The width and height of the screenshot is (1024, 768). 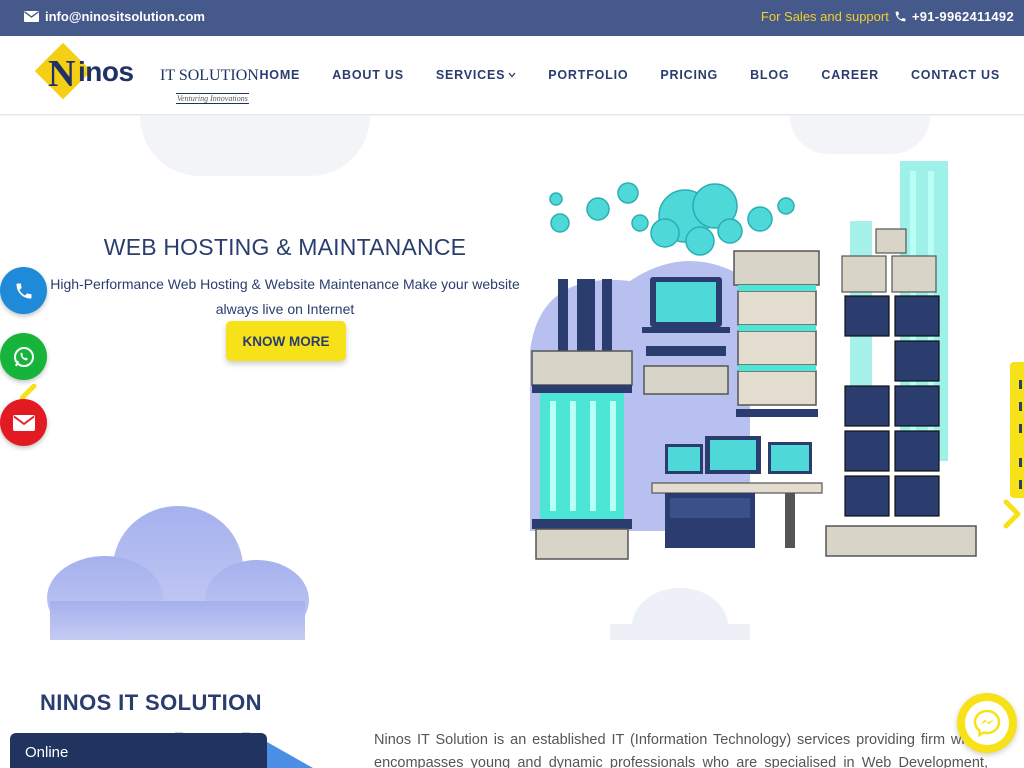 I want to click on pencil-icon, so click(x=28, y=392).